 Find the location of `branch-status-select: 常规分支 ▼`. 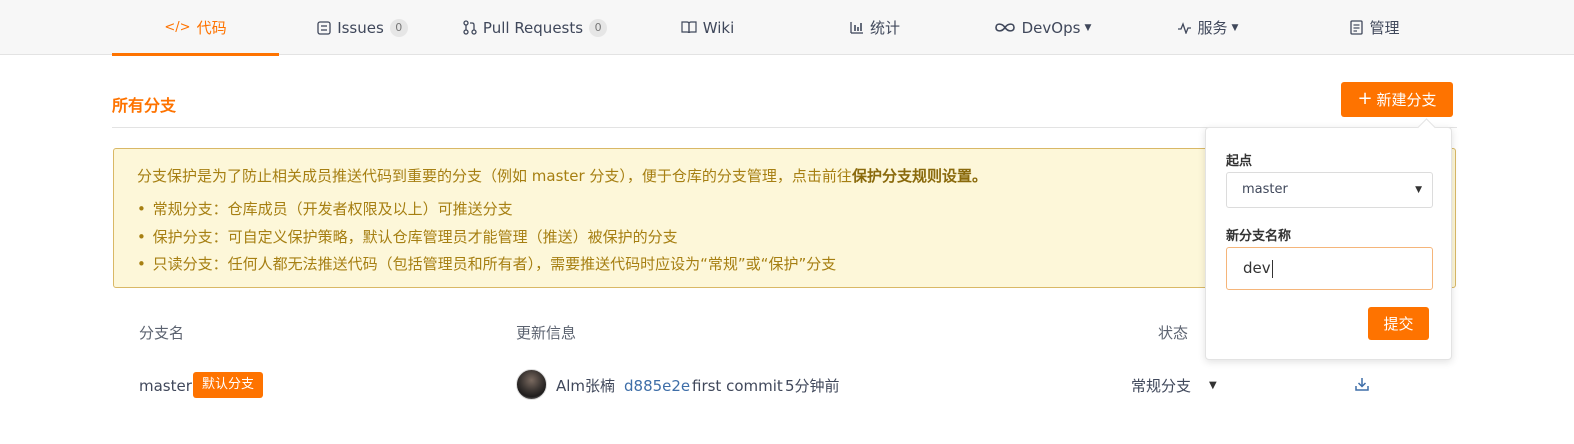

branch-status-select: 常规分支 ▼ is located at coordinates (1174, 386).